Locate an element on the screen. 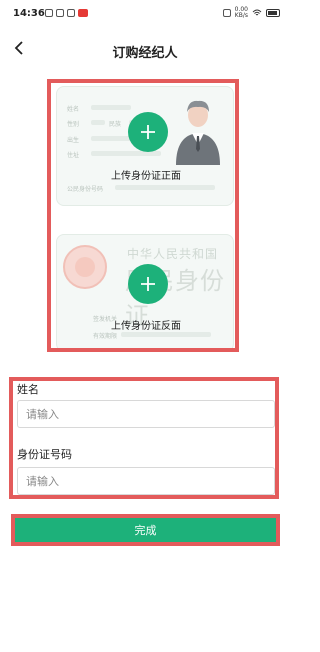  app-icon is located at coordinates (71, 13).